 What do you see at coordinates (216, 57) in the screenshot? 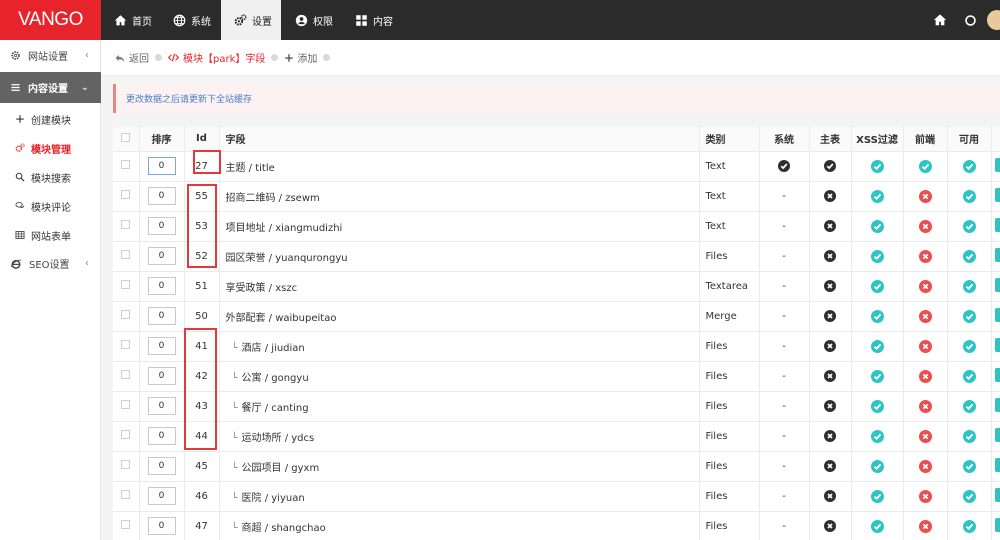
I see `breadcrumb-current: 模块【park】字段` at bounding box center [216, 57].